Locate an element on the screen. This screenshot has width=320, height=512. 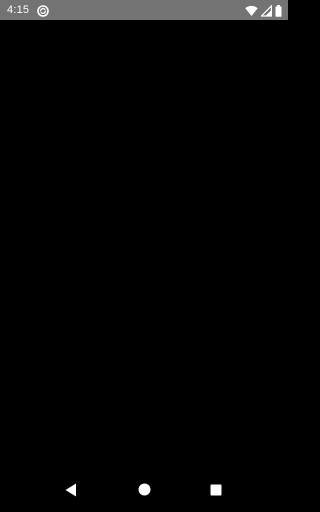
back-icon is located at coordinates (71, 492).